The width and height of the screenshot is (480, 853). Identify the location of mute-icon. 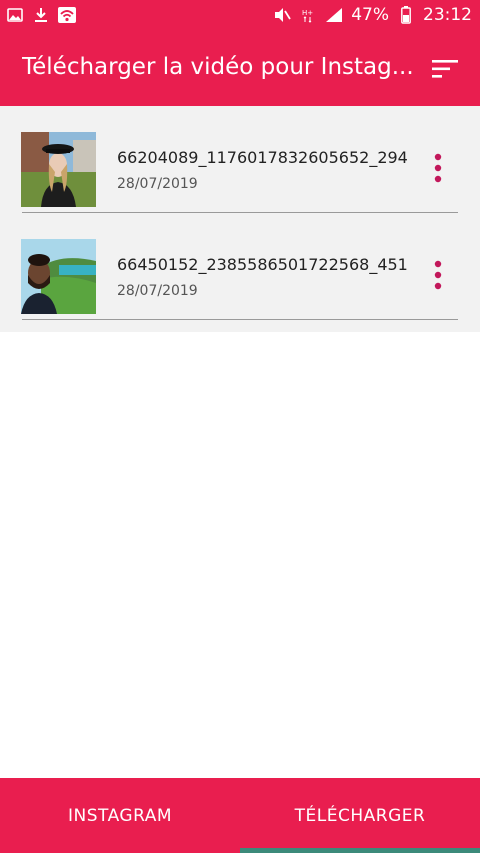
(282, 15).